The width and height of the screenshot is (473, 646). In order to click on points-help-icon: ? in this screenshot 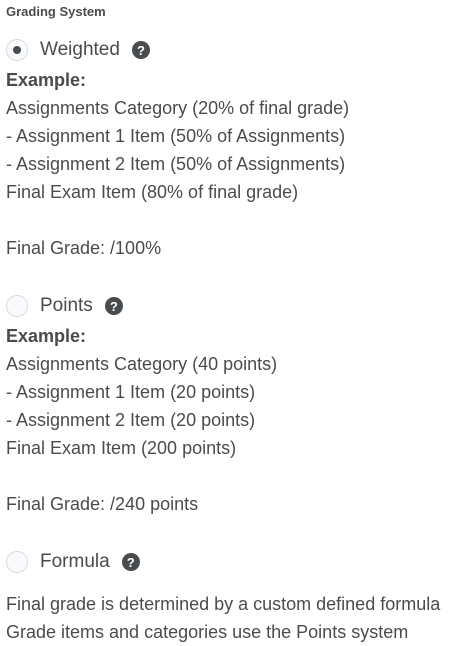, I will do `click(113, 306)`.